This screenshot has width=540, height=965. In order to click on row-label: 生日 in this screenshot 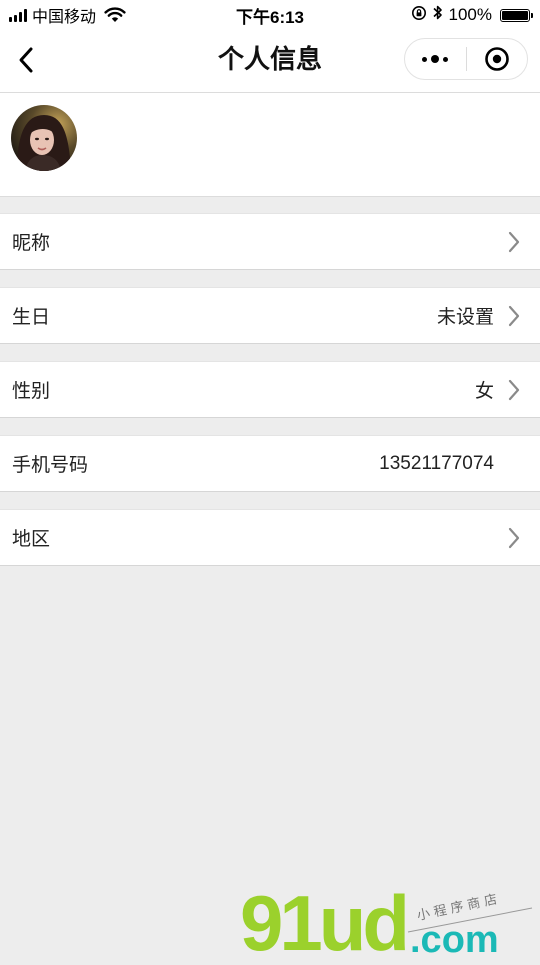, I will do `click(31, 317)`.